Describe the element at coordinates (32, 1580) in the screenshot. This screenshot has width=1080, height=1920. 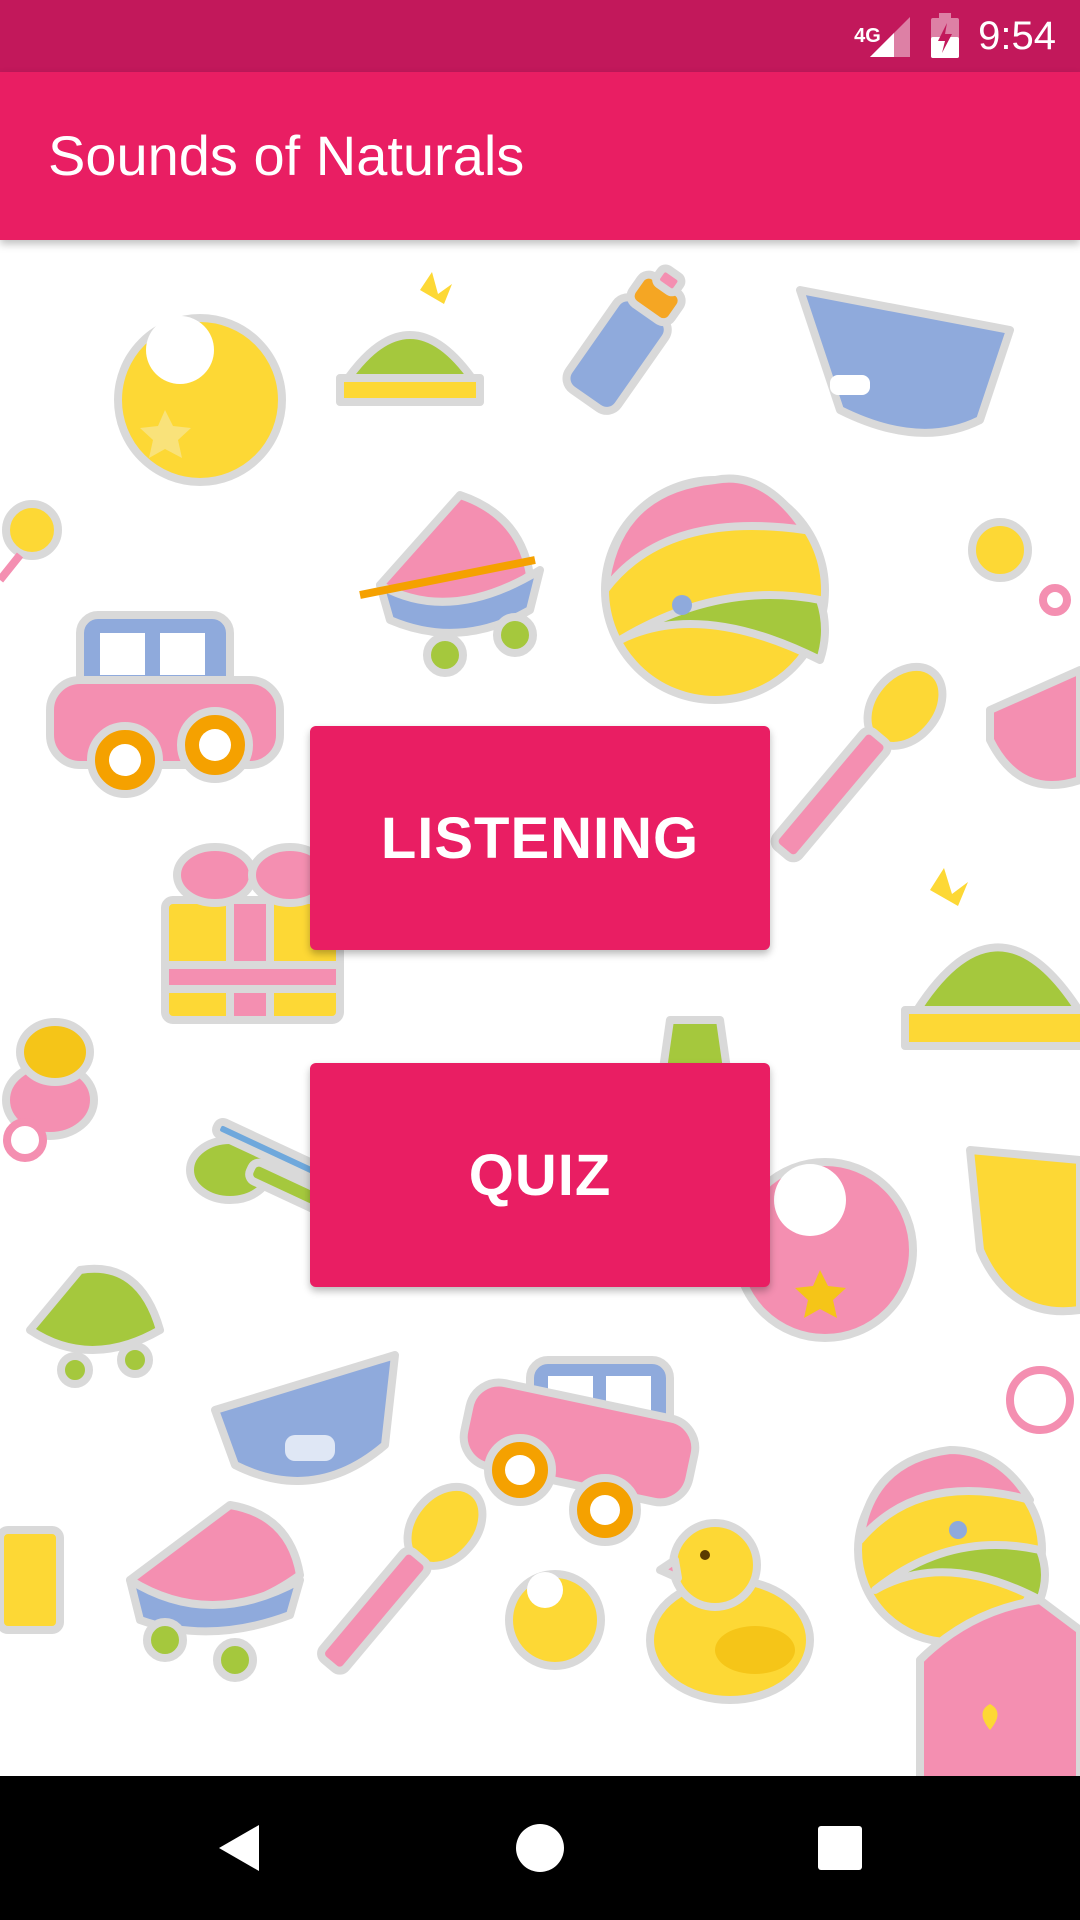
I see `block-illustration` at that location.